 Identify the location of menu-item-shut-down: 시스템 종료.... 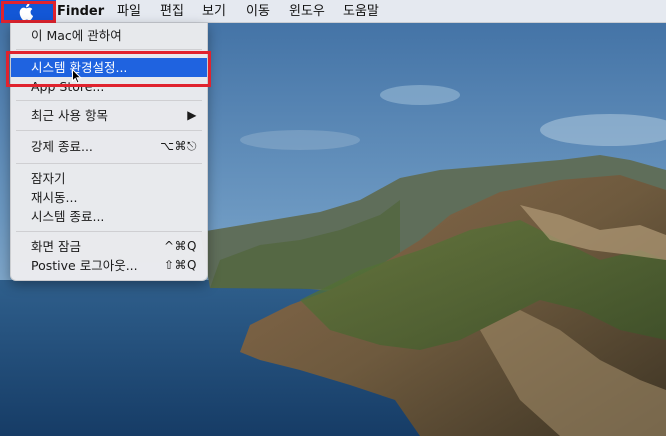
(109, 216).